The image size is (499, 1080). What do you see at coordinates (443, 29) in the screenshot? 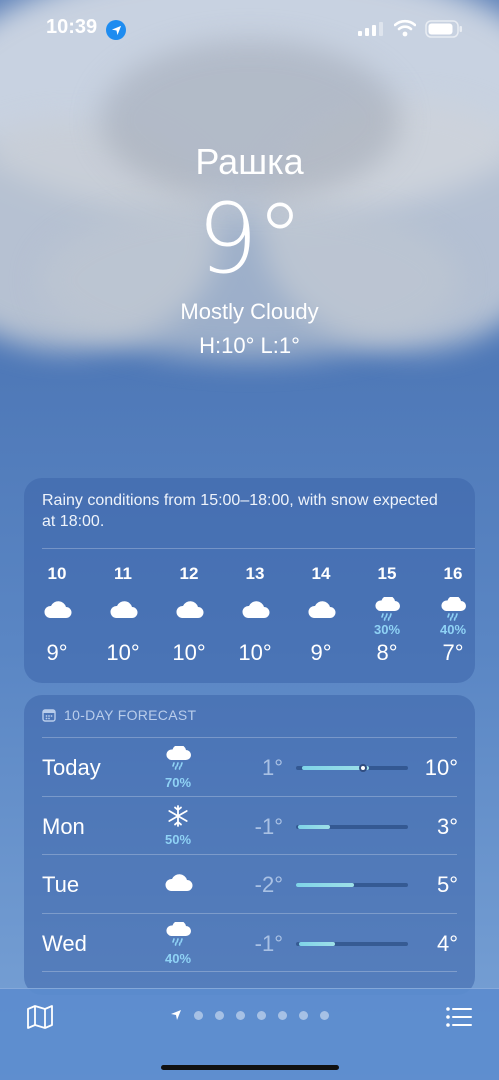
I see `battery-icon` at bounding box center [443, 29].